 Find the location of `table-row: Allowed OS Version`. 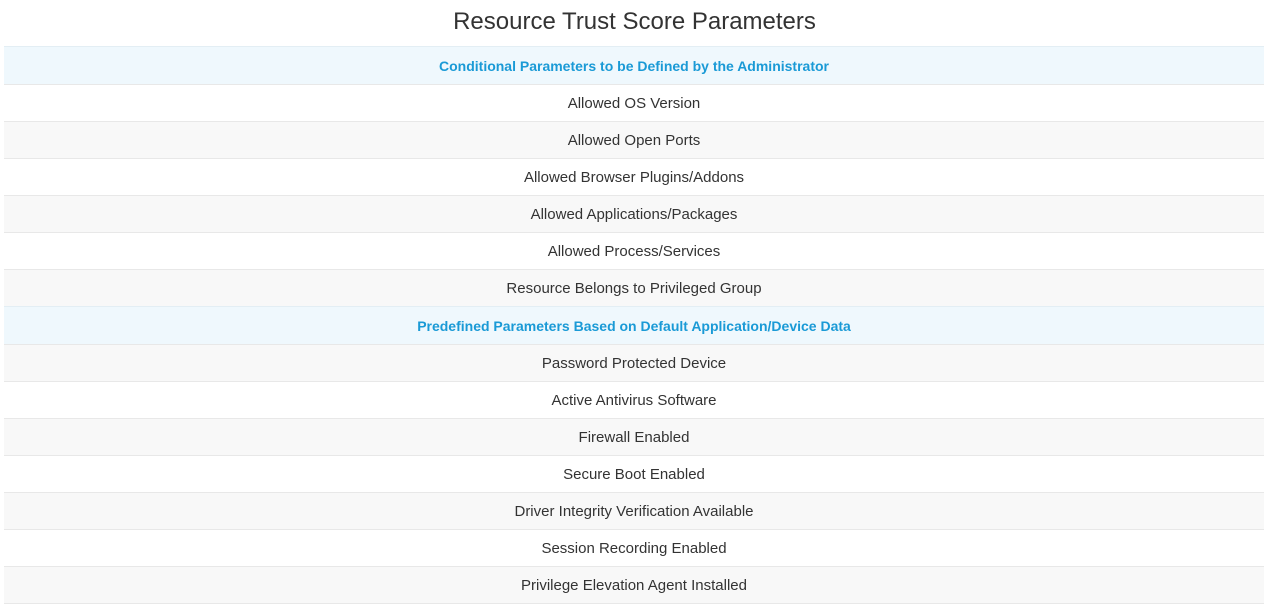

table-row: Allowed OS Version is located at coordinates (634, 103).